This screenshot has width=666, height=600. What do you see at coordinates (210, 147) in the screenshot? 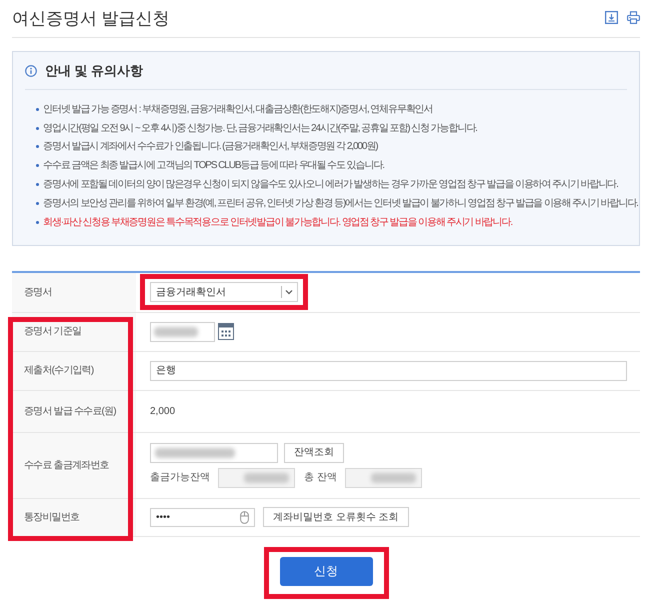
I see `notice-item: 증명서 발급시 계좌에서 수수료가 인출됩니다. (금융거래확인서, 부채증명원 각 2,000원)` at bounding box center [210, 147].